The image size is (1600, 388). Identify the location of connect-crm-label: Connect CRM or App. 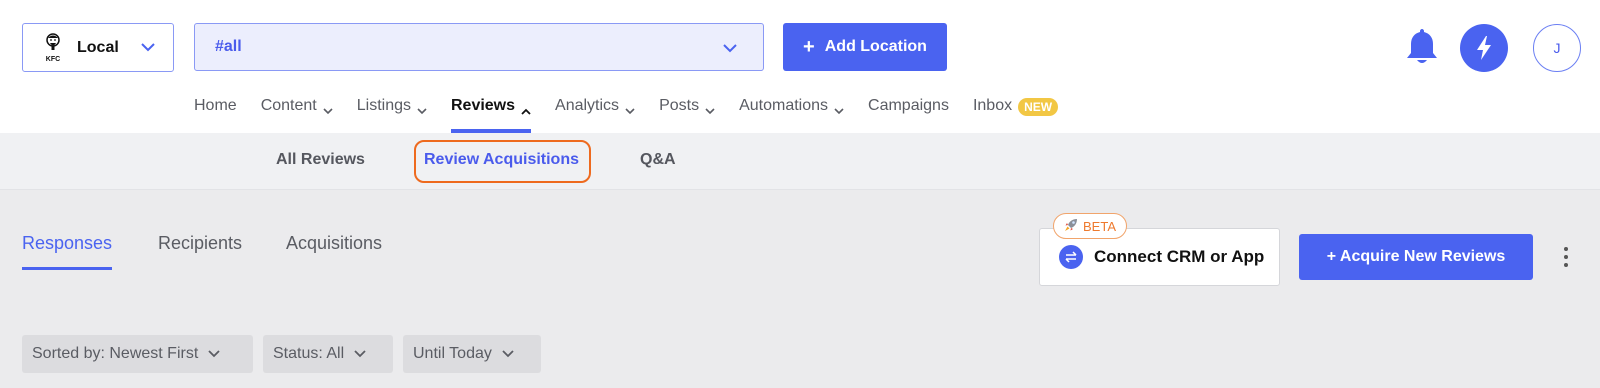
(1179, 256).